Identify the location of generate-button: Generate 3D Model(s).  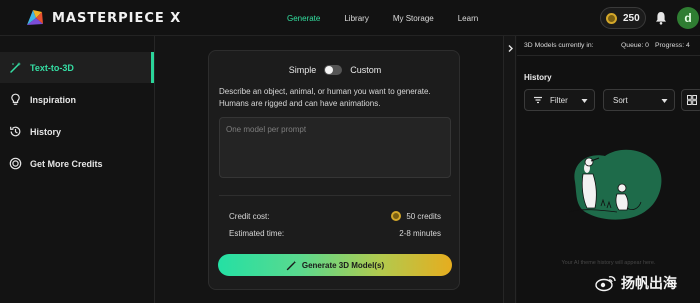
(335, 265).